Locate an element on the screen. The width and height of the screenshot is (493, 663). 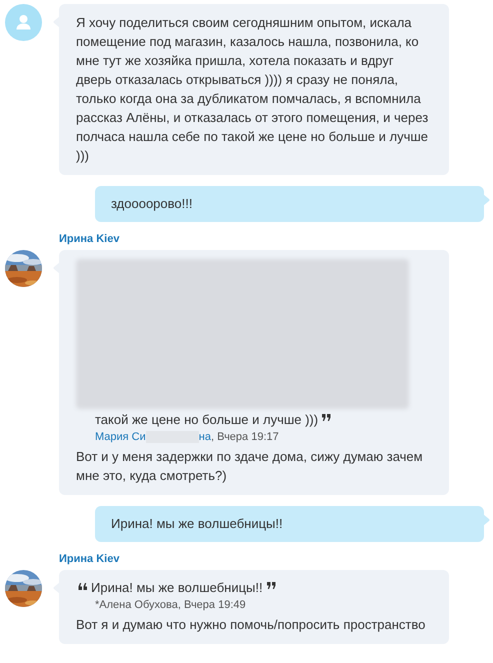
quote-timestamp: , Вчера 19:17 is located at coordinates (244, 437).